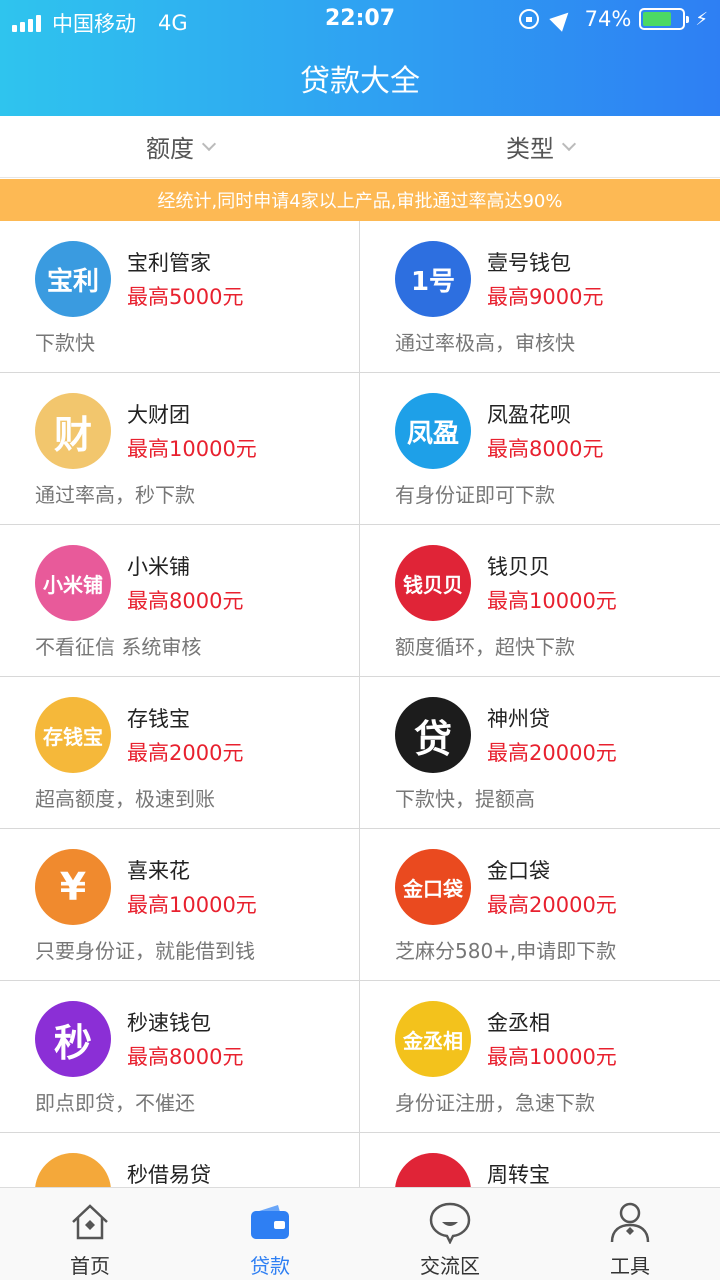 This screenshot has height=1280, width=720. I want to click on header: 中国移动 4G 22:07 74% ⚡ 贷款大全, so click(360, 58).